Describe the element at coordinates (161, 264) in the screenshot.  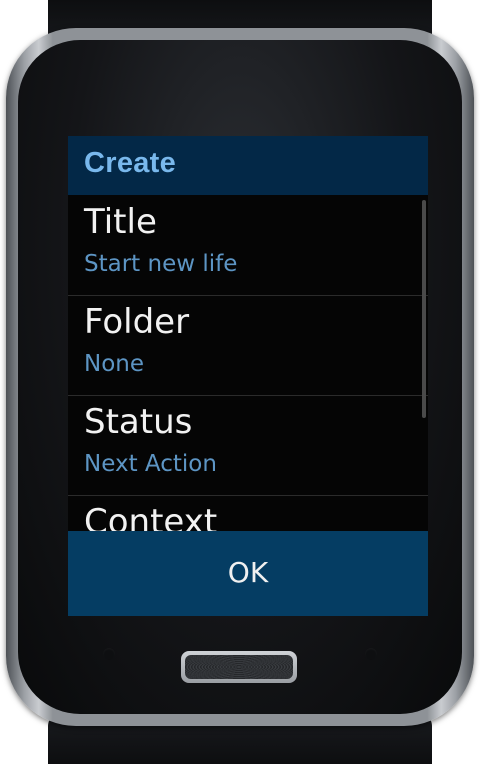
I see `field-value: Start new life` at that location.